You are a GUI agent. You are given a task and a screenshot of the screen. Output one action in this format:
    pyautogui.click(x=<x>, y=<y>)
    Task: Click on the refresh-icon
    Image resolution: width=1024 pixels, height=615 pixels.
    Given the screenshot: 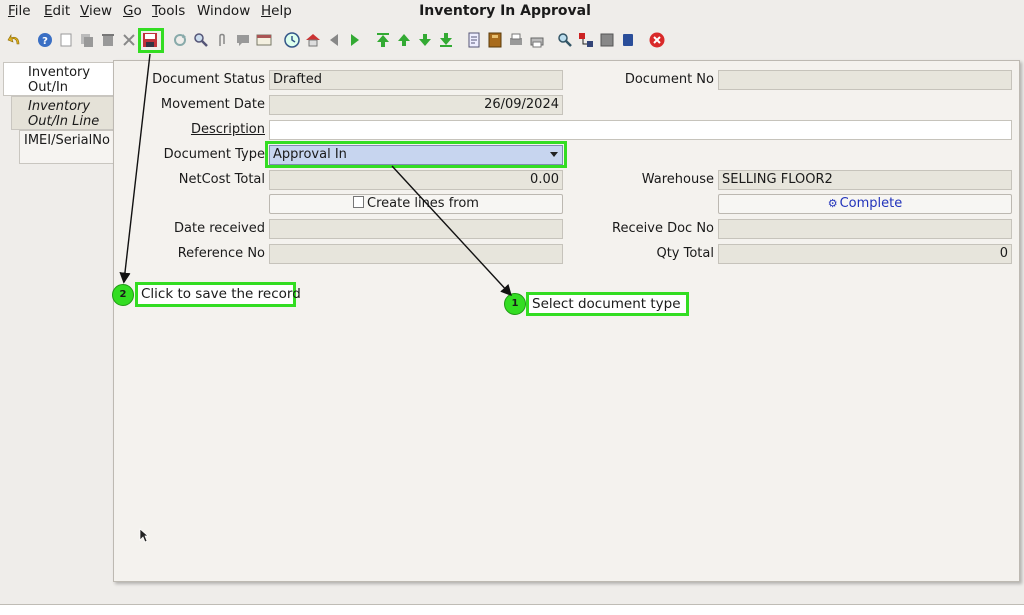 What is the action you would take?
    pyautogui.click(x=180, y=40)
    